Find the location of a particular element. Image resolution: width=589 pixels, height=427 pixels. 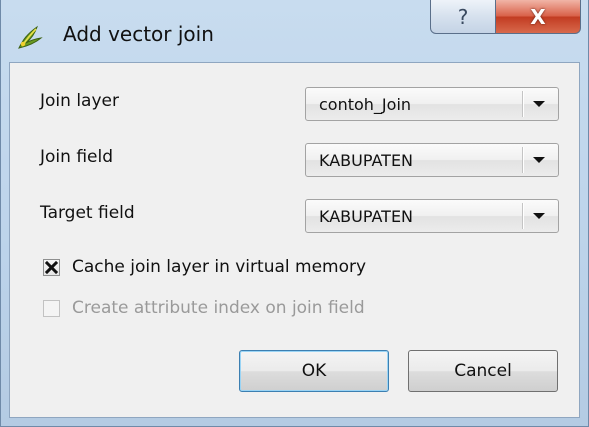

target-field-value: KABUPATEN is located at coordinates (366, 216).